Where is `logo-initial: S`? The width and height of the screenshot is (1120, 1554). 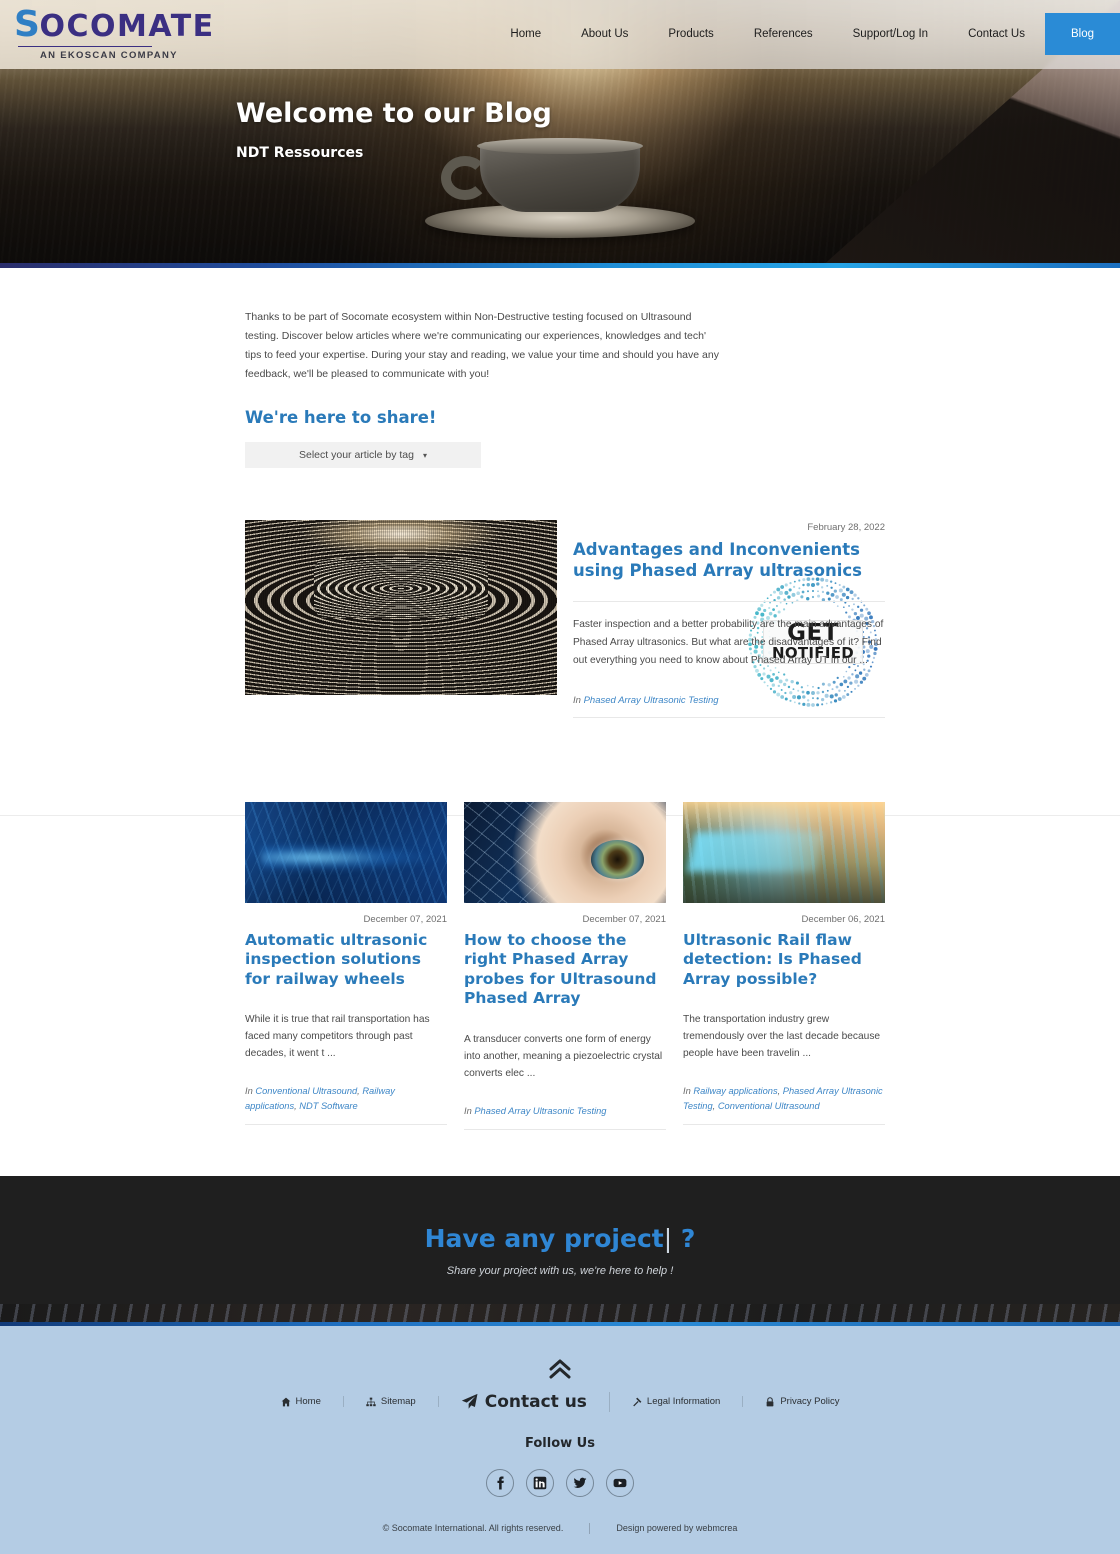
logo-initial: S is located at coordinates (28, 24).